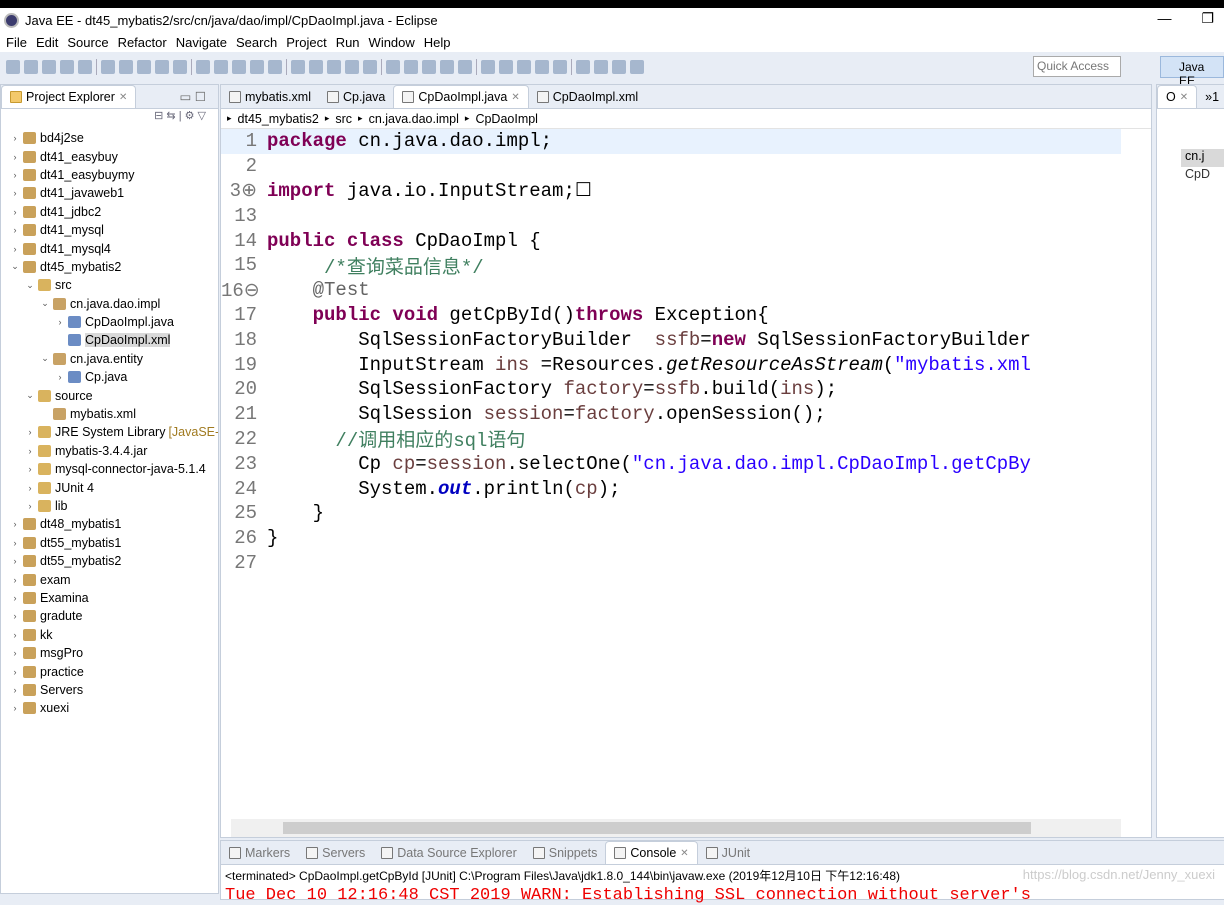 This screenshot has width=1224, height=905. Describe the element at coordinates (109, 671) in the screenshot. I see `tree-item: › practice` at that location.